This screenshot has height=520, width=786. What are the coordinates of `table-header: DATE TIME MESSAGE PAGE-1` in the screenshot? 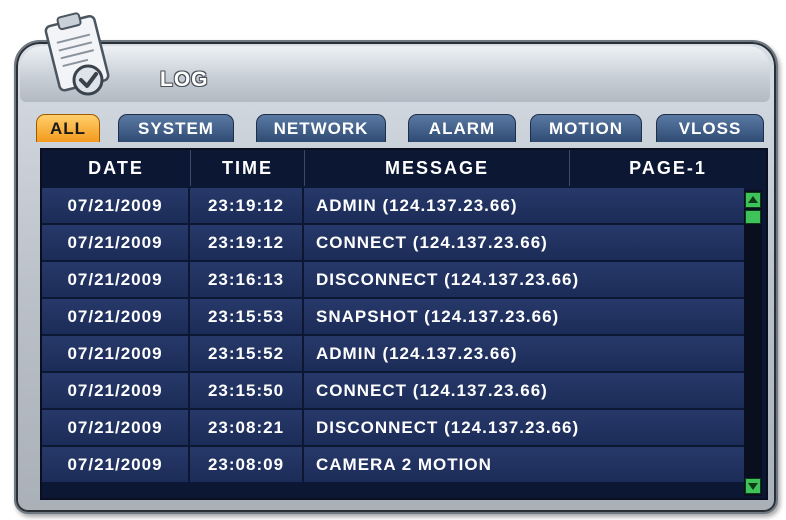 It's located at (404, 168).